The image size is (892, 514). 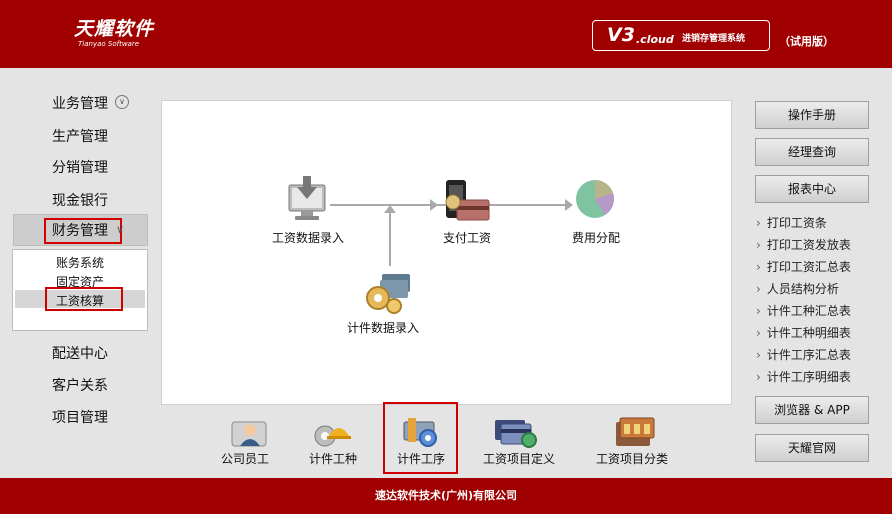 What do you see at coordinates (467, 237) in the screenshot?
I see `flow-label-pay-salary: 支付工资` at bounding box center [467, 237].